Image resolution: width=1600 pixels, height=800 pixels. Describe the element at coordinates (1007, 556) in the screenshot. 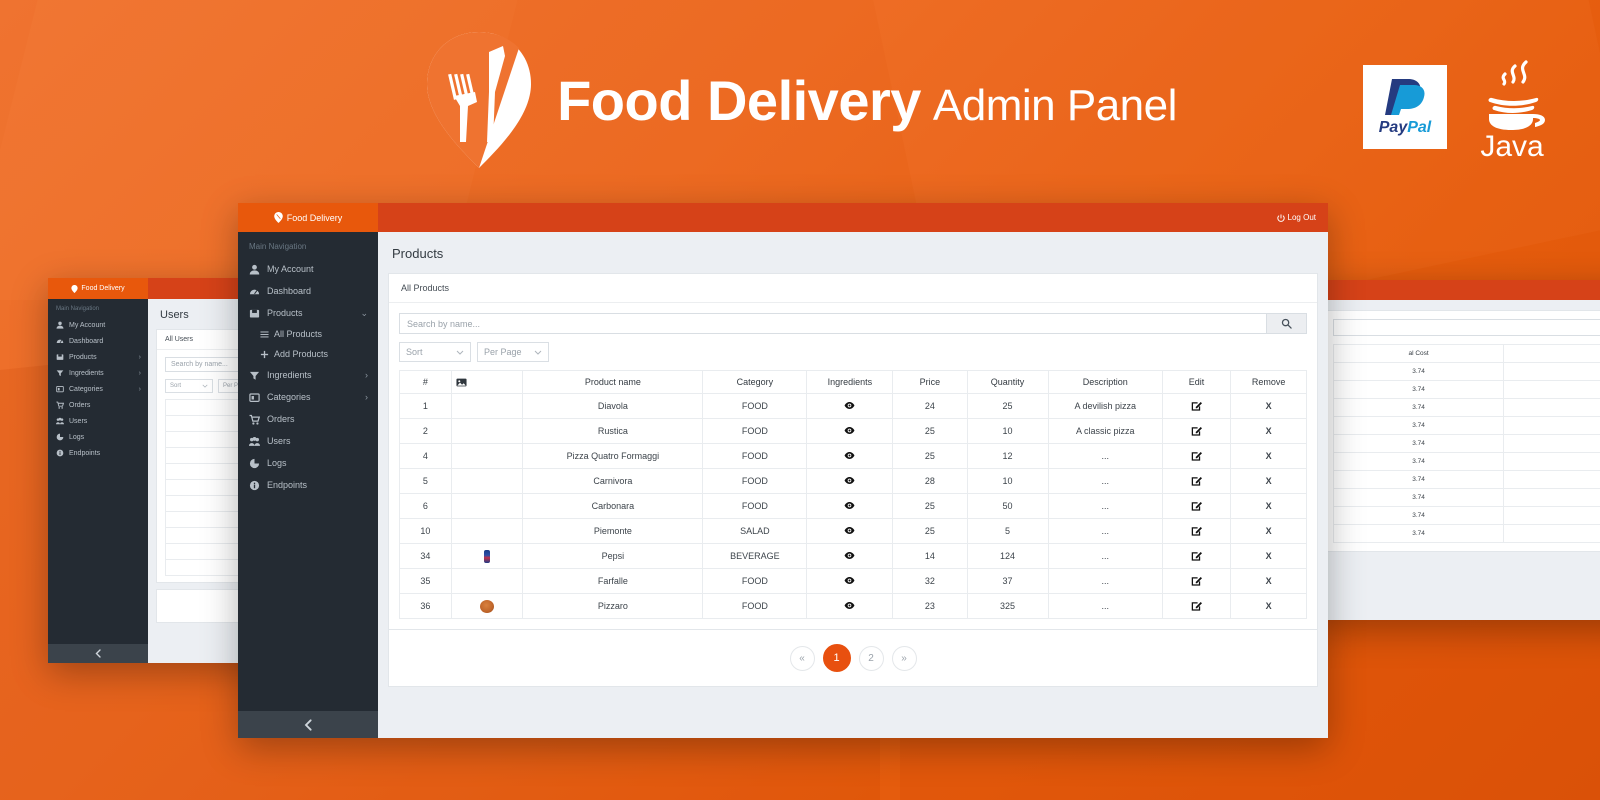

I see `product-quantity-cell: 124` at that location.